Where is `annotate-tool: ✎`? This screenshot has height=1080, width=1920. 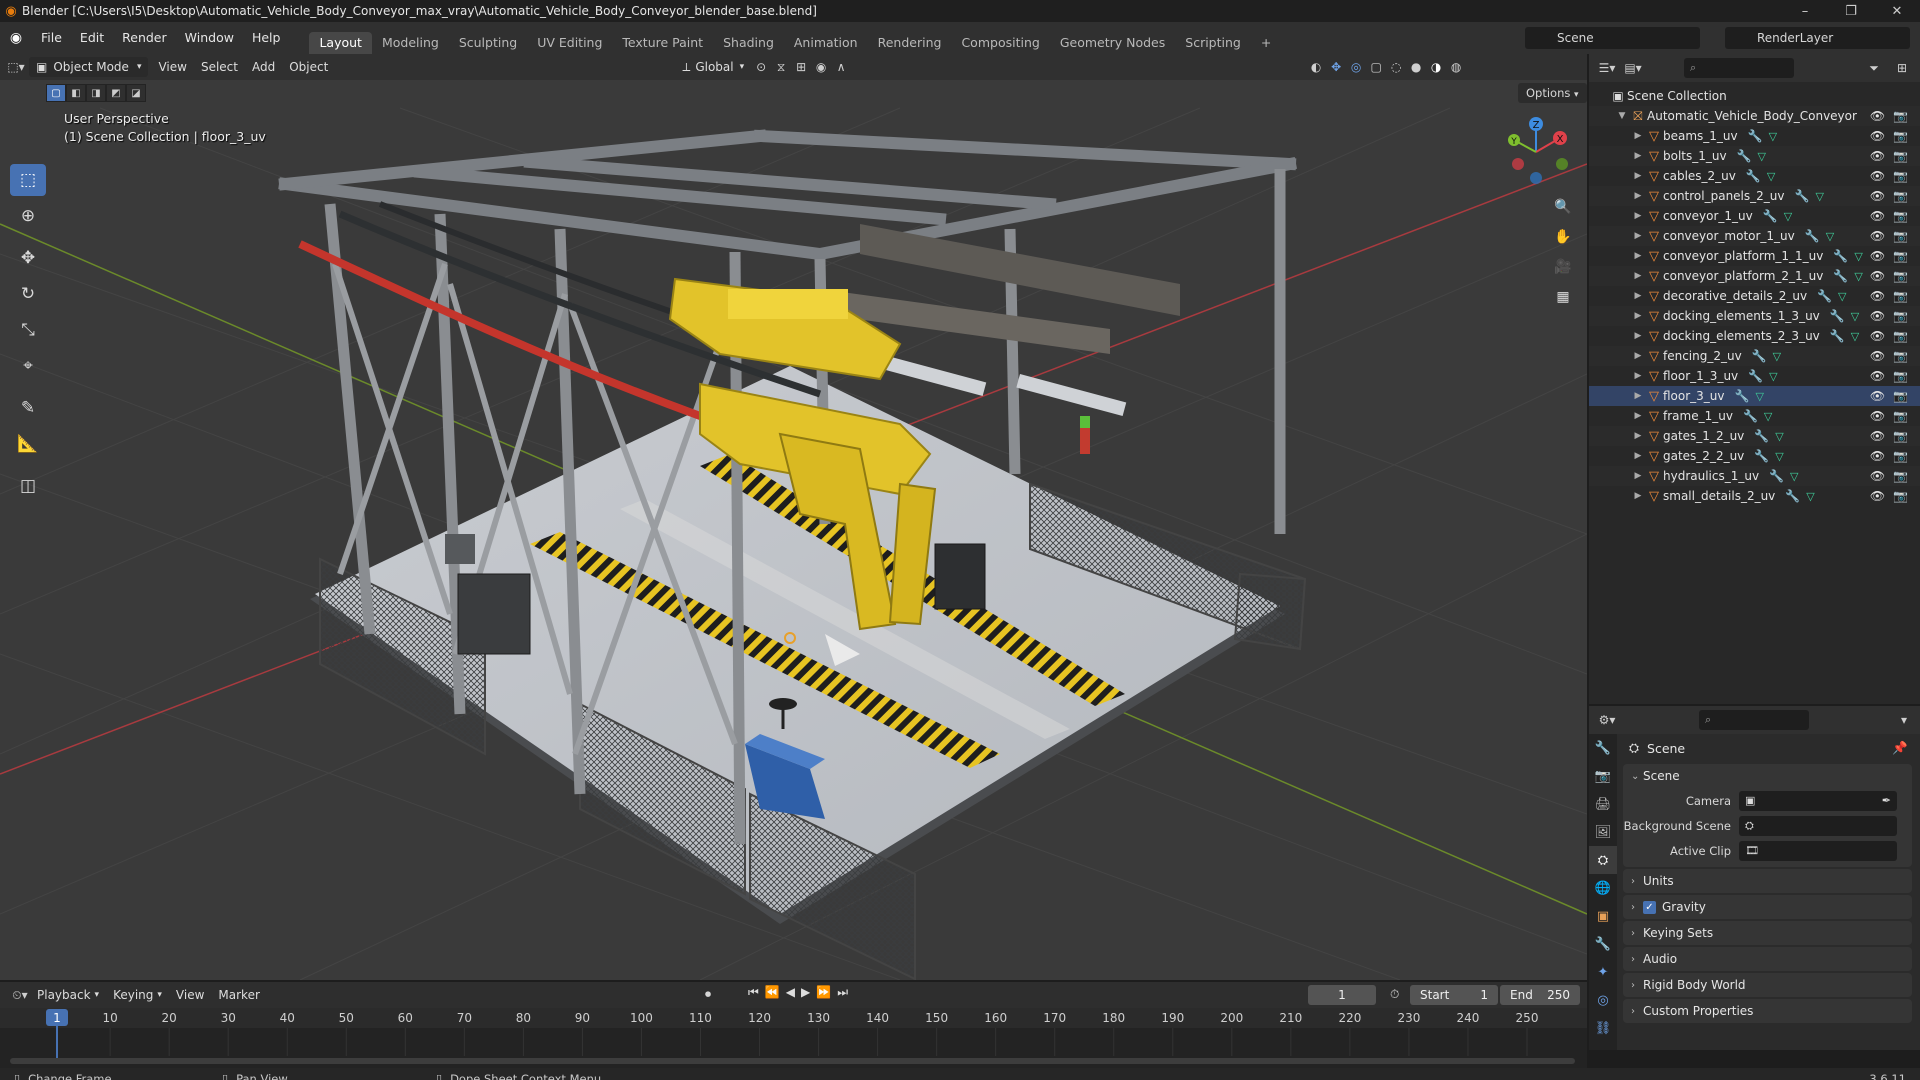
annotate-tool: ✎ is located at coordinates (28, 408).